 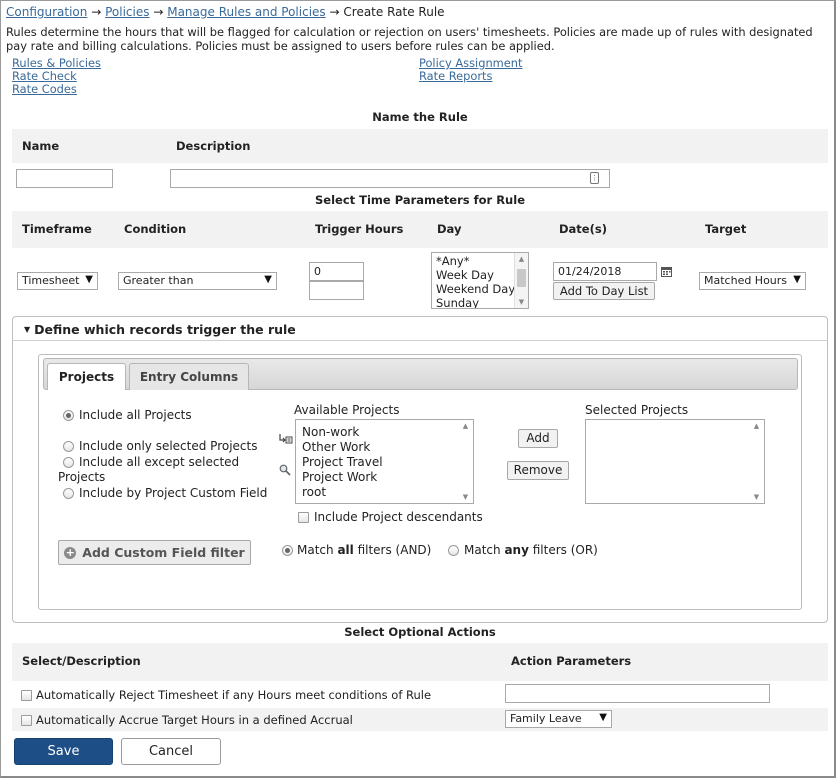 What do you see at coordinates (26, 720) in the screenshot?
I see `auto-accrue-checkbox` at bounding box center [26, 720].